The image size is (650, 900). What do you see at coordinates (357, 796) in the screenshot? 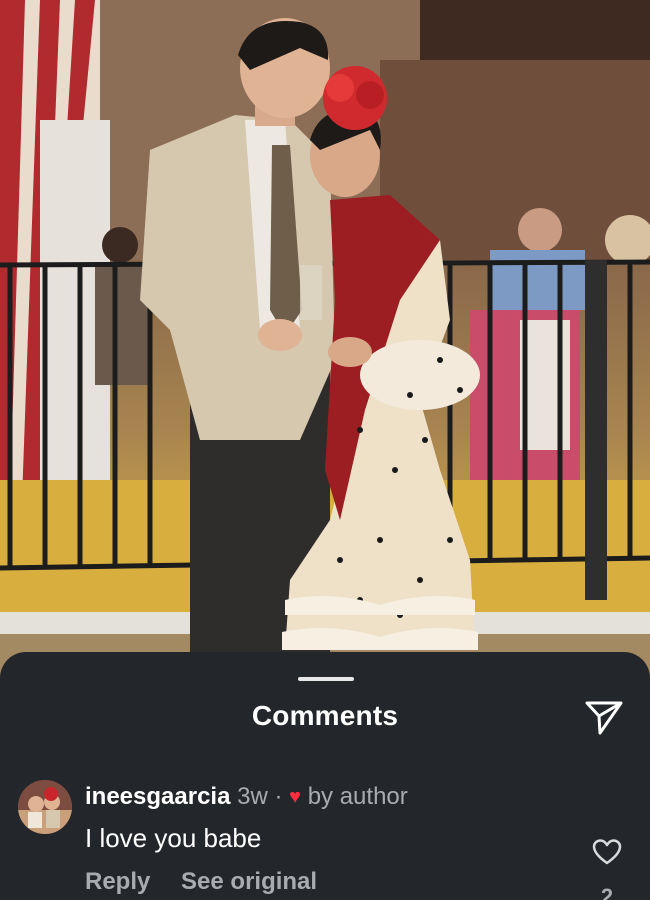
I see `author-badge: by author` at bounding box center [357, 796].